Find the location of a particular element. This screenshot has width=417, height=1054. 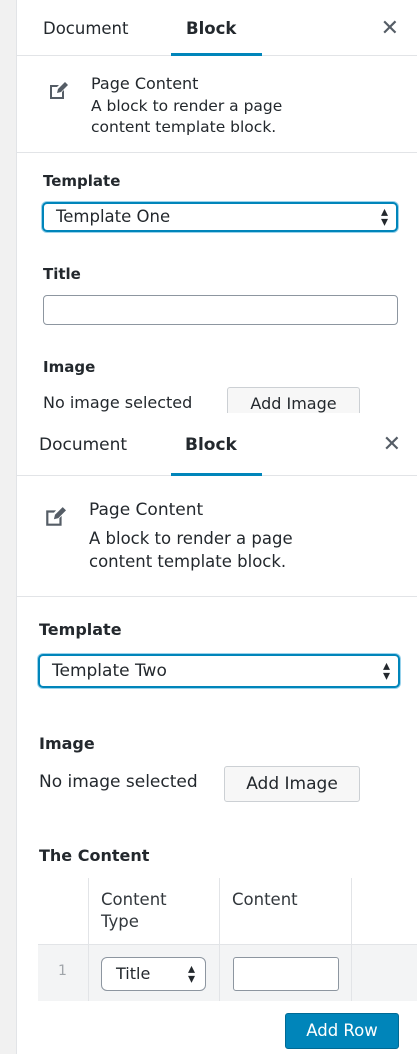

content-label: The Content is located at coordinates (94, 855).